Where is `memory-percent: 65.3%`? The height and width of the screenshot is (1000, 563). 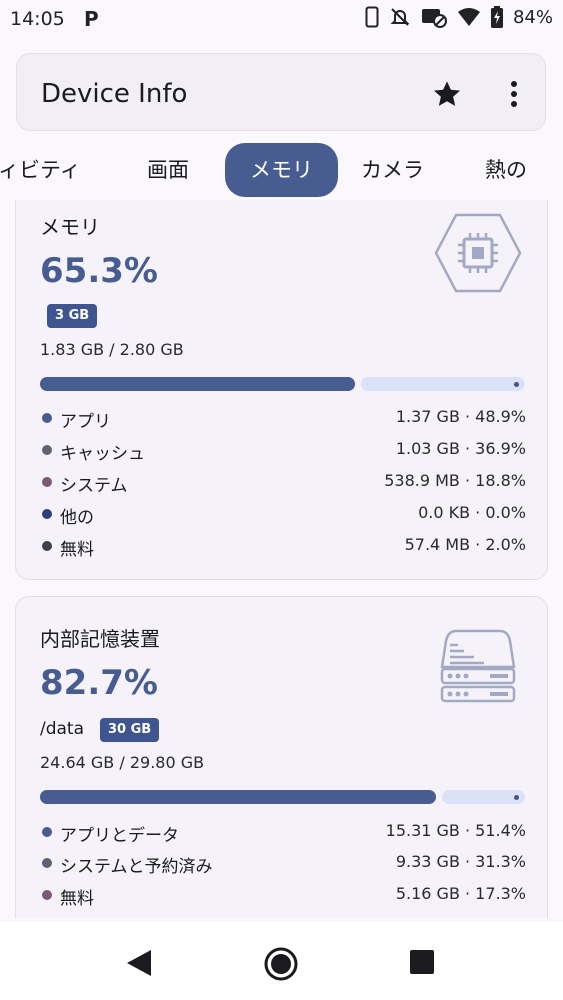
memory-percent: 65.3% is located at coordinates (99, 271).